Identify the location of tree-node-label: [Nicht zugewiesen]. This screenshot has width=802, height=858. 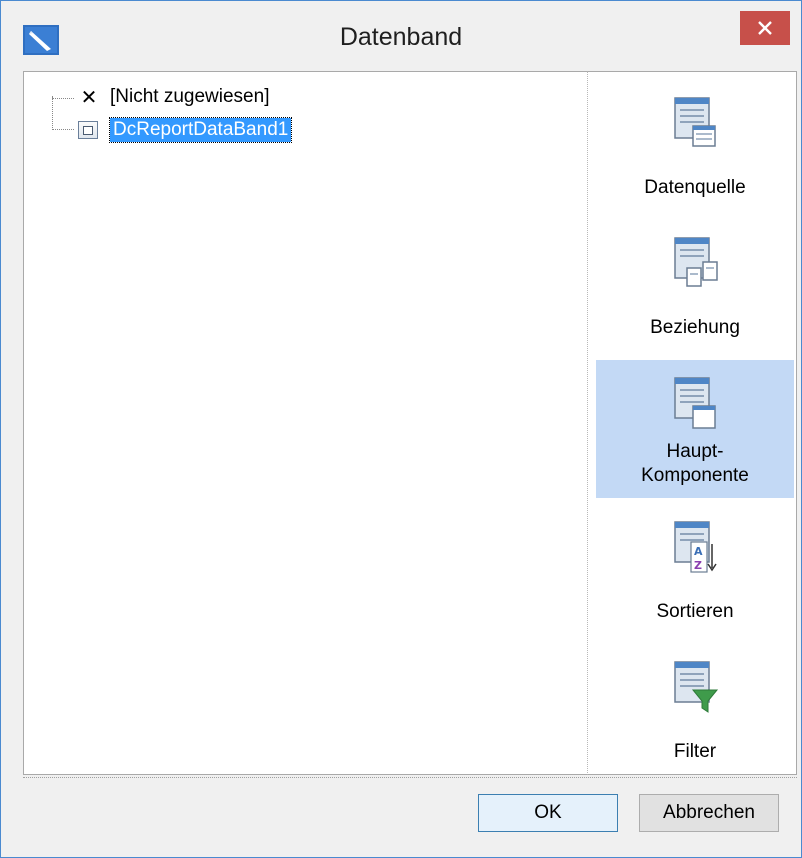
(190, 96).